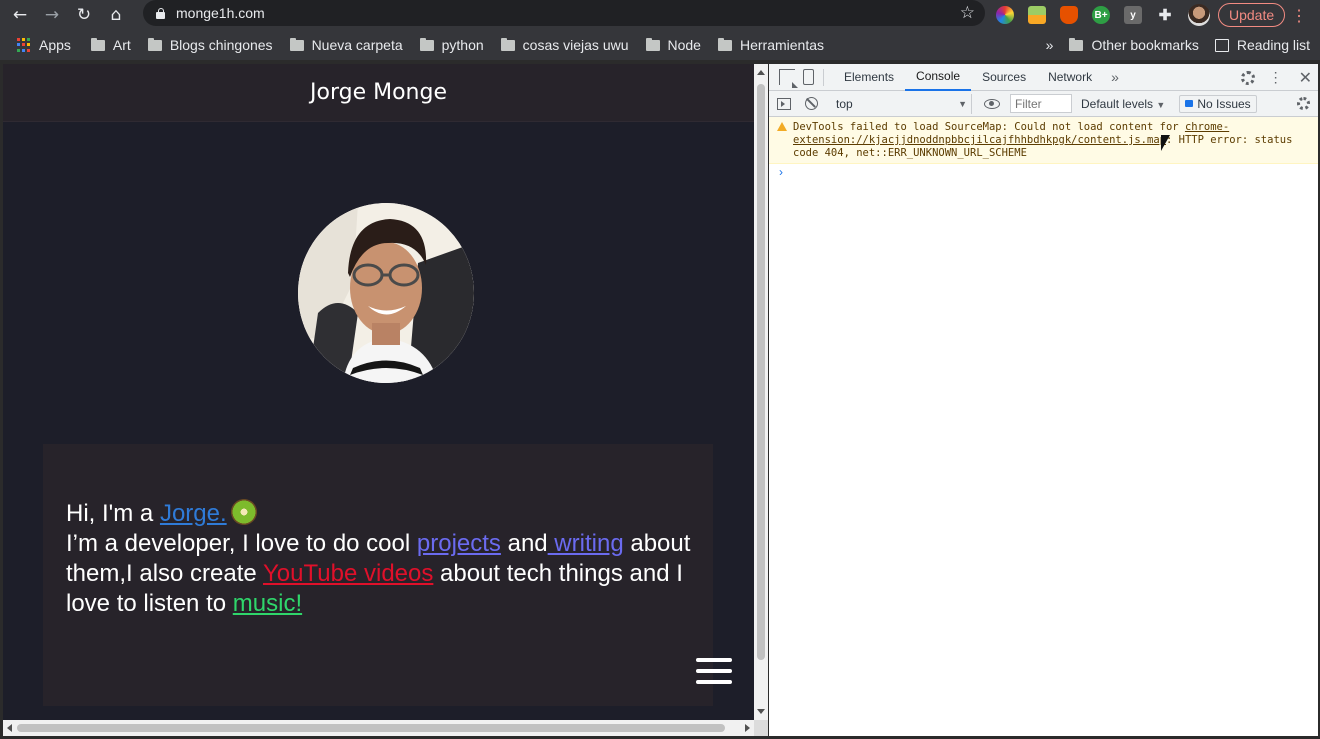  What do you see at coordinates (1218, 103) in the screenshot?
I see `issues-badge: No Issues` at bounding box center [1218, 103].